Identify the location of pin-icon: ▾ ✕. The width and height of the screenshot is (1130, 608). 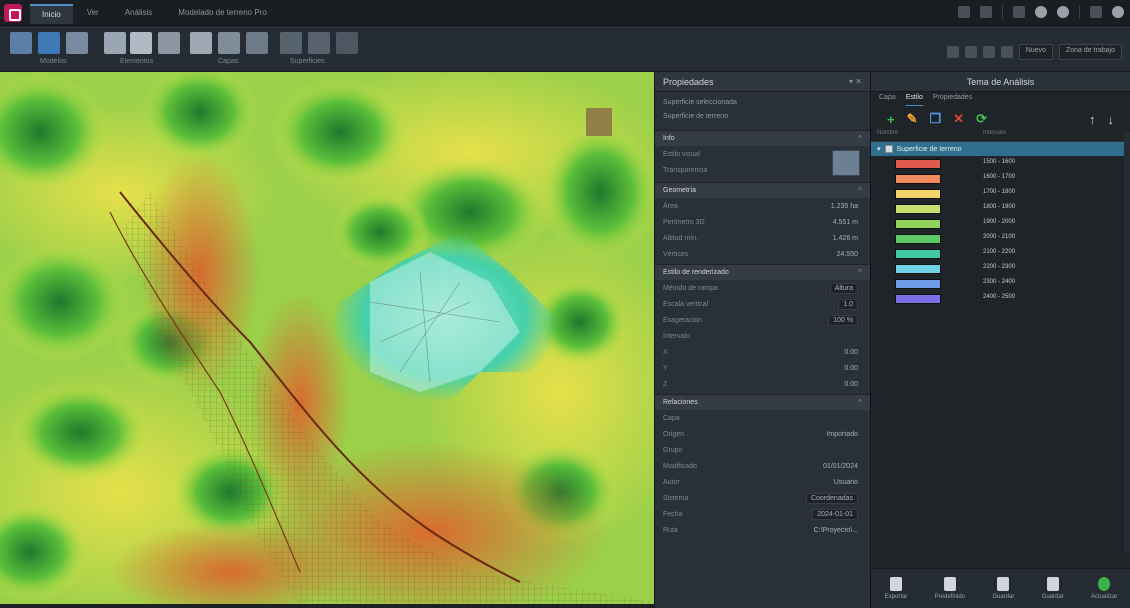
(855, 81).